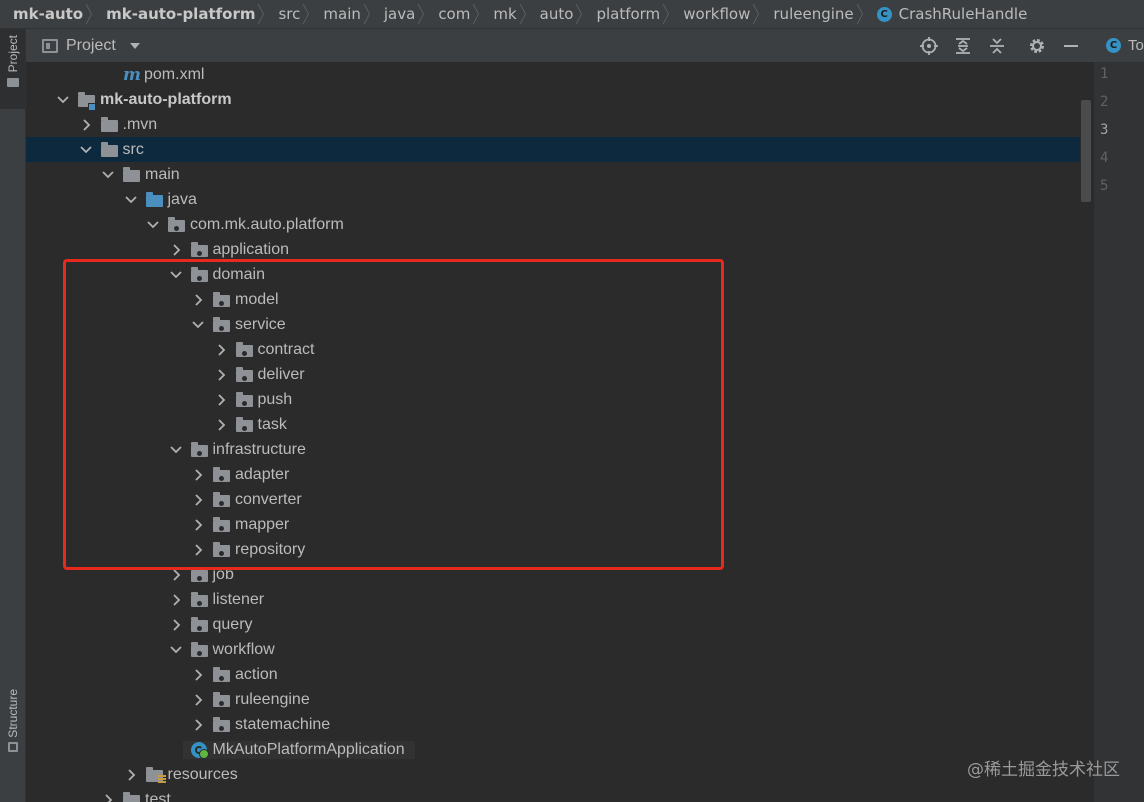 This screenshot has height=802, width=1144. I want to click on breadcrumb-item: workflow, so click(728, 14).